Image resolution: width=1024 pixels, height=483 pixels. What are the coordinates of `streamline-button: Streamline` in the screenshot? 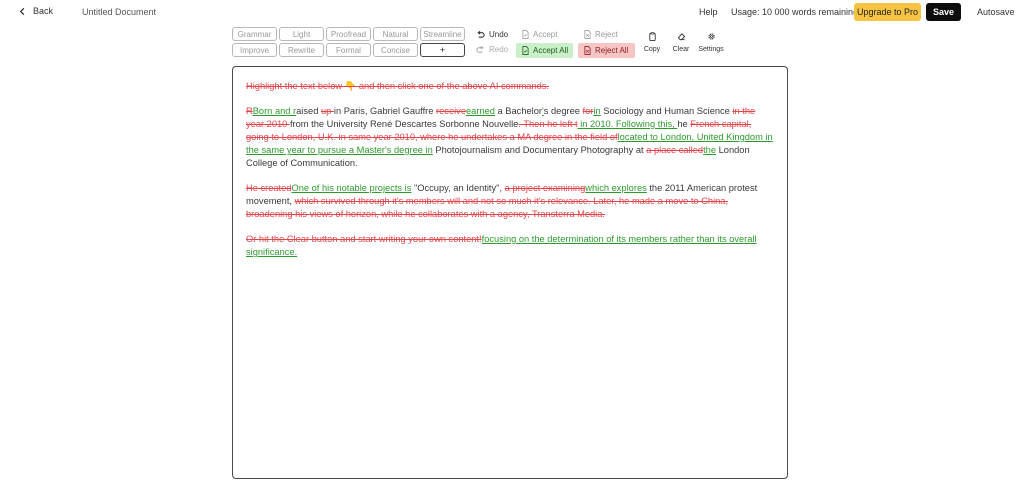 It's located at (442, 34).